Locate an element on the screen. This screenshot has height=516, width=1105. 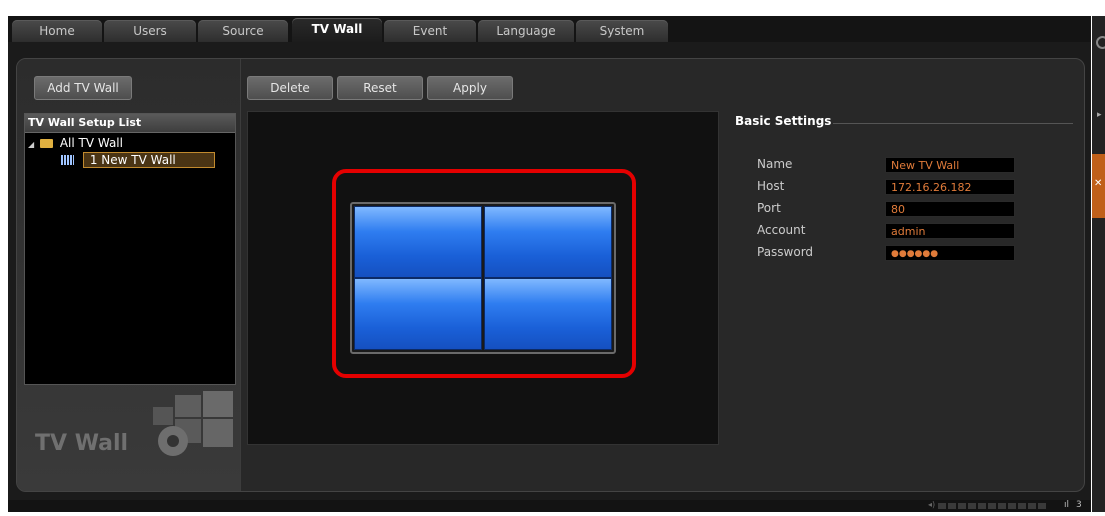
tree-header: TV Wall Setup List is located at coordinates (130, 123).